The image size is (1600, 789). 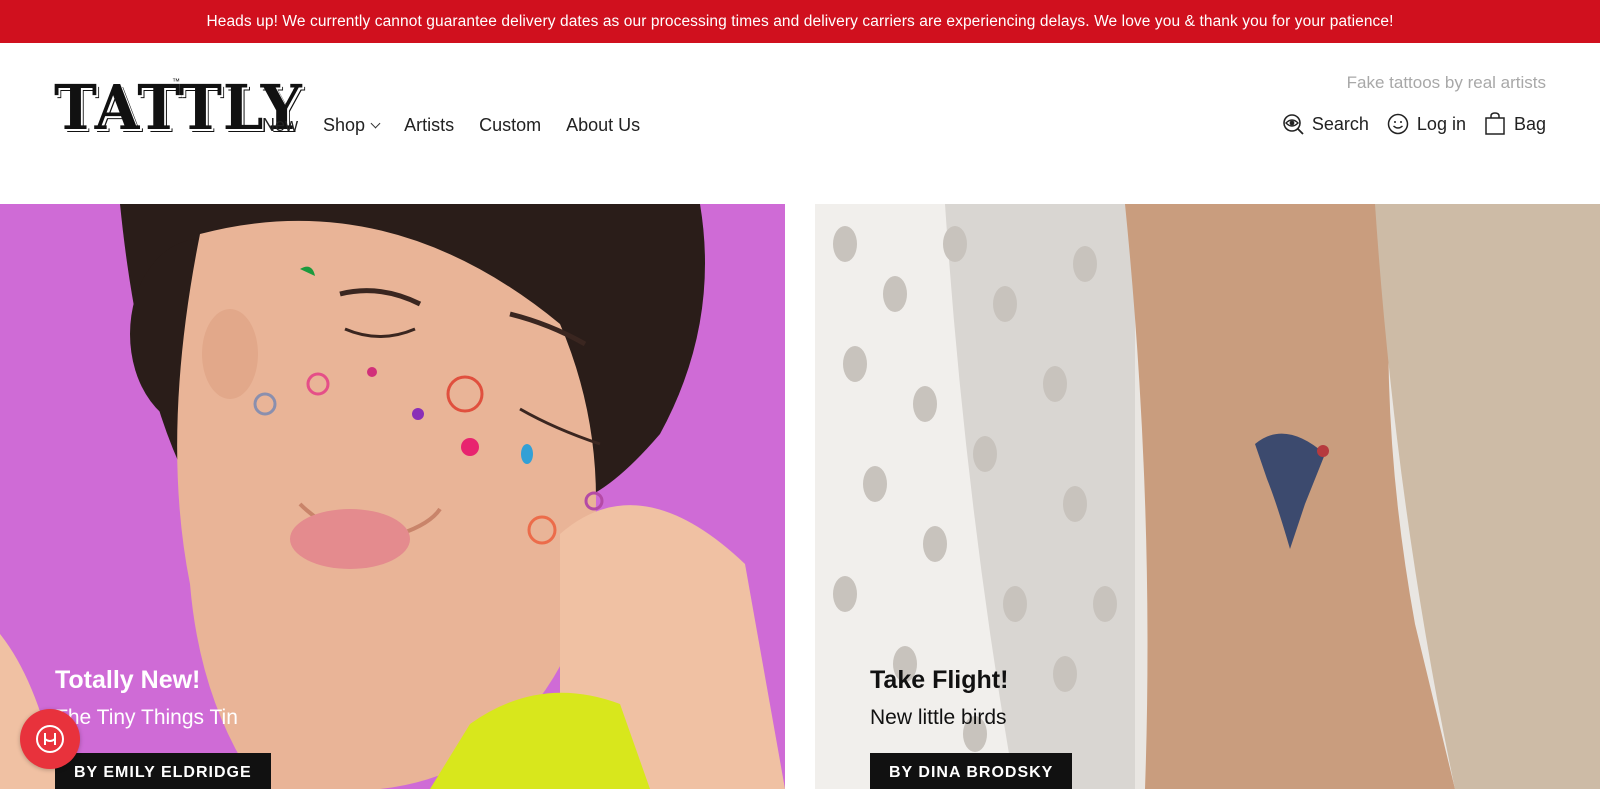 I want to click on shopping-bag-icon, so click(x=1495, y=123).